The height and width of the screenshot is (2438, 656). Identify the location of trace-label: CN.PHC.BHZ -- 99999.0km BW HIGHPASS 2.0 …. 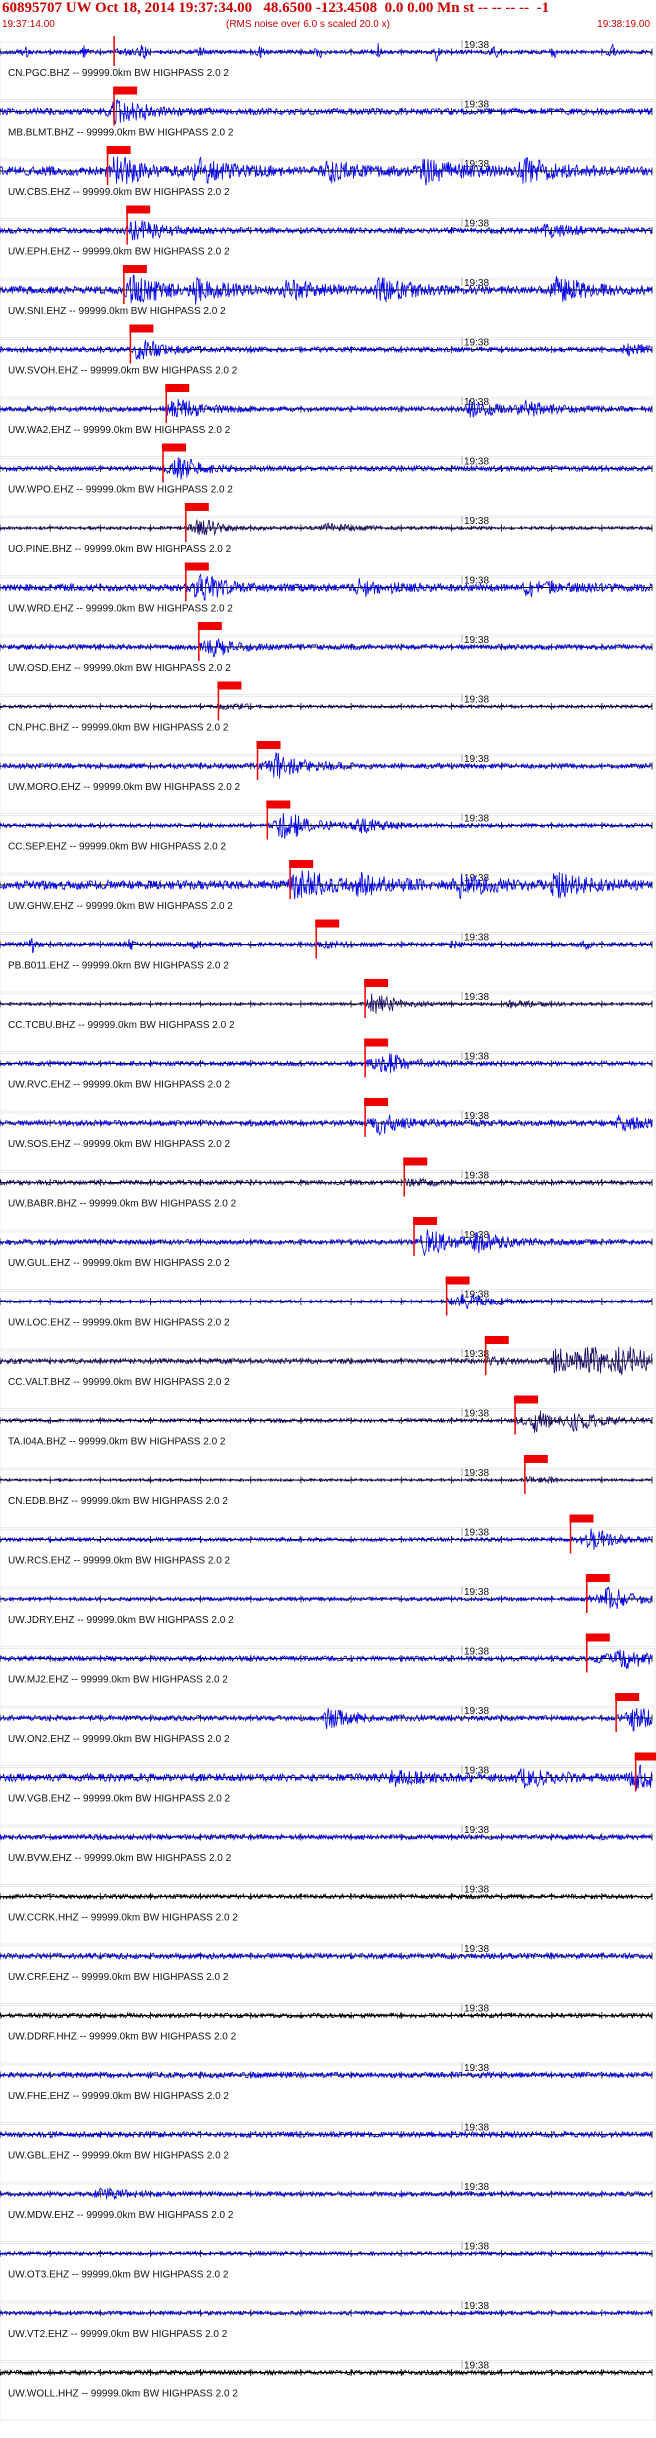
(118, 728).